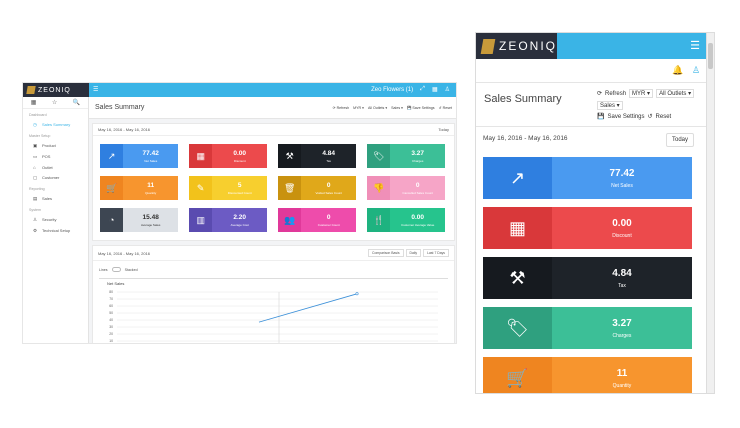 The height and width of the screenshot is (428, 740). Describe the element at coordinates (392, 90) in the screenshot. I see `user-label: Zeo Flowers (1)` at that location.